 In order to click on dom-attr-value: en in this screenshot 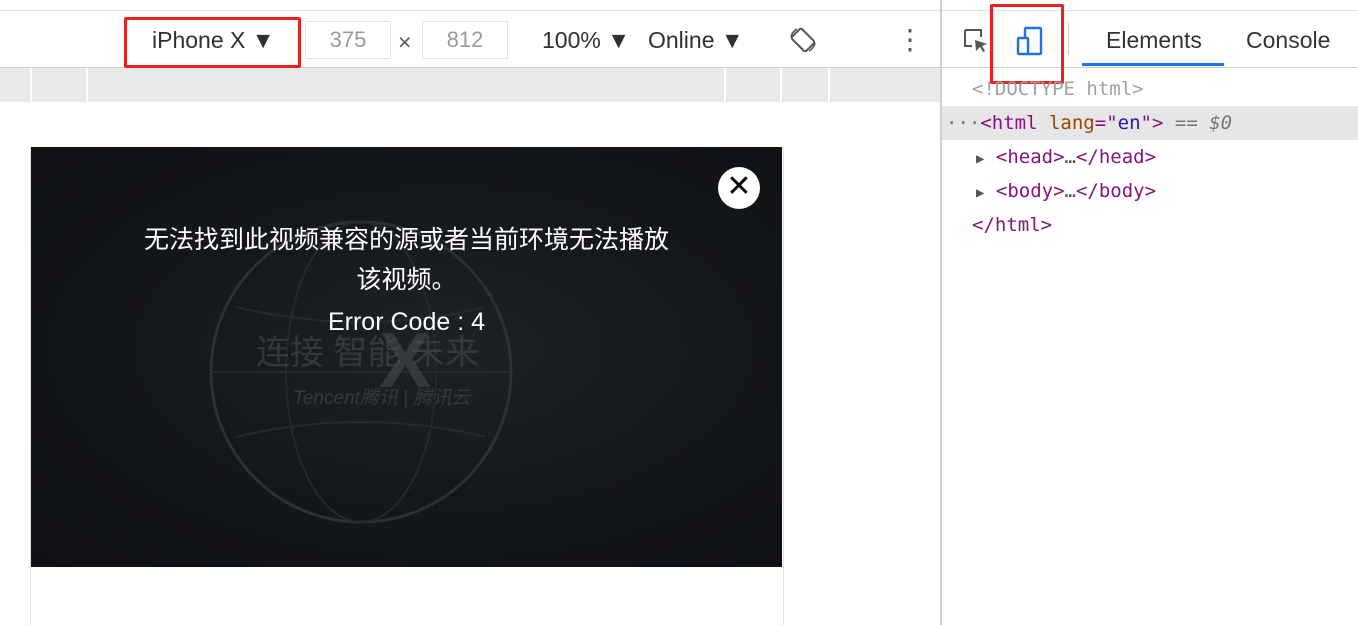, I will do `click(1129, 123)`.